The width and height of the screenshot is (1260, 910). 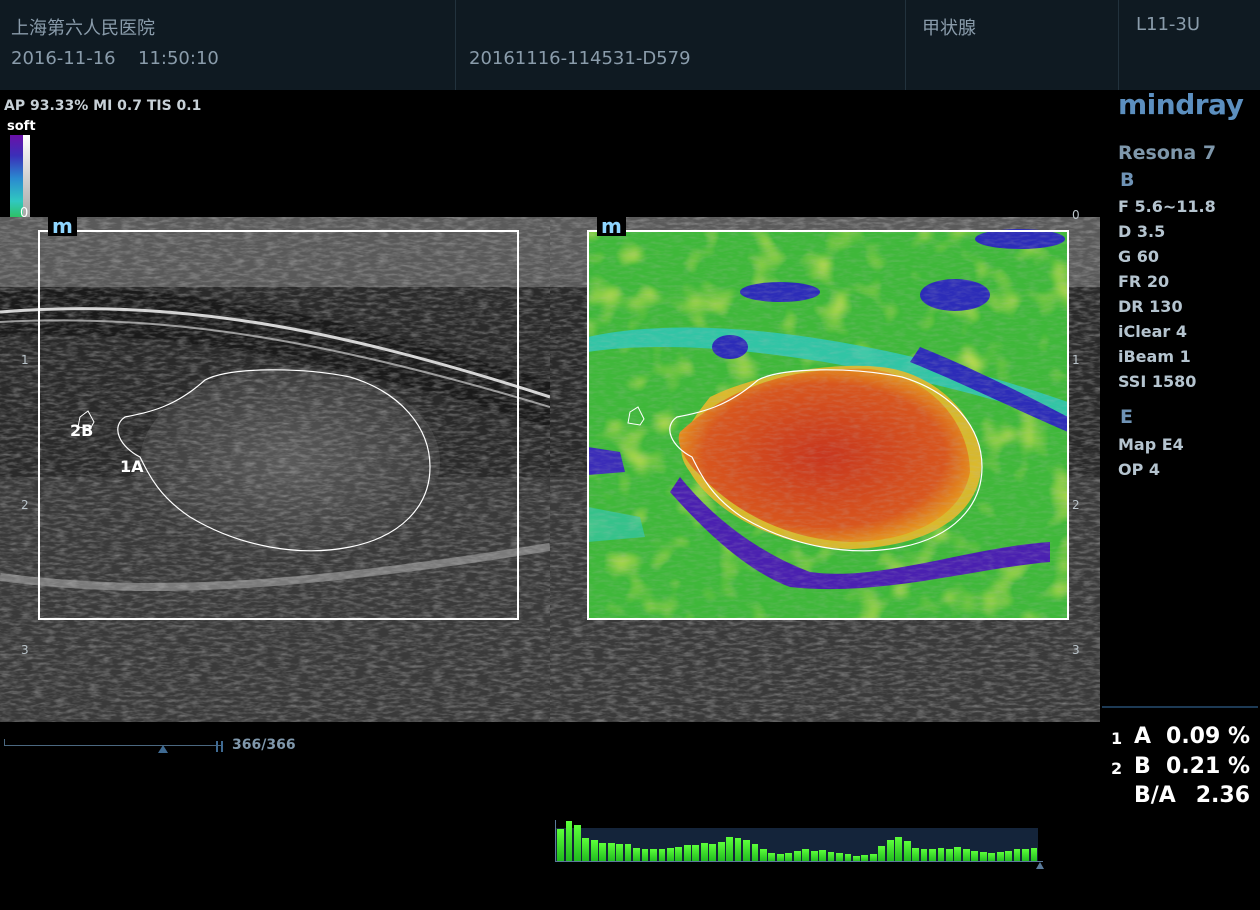 What do you see at coordinates (1154, 356) in the screenshot?
I see `b-param-6: iBeam 1` at bounding box center [1154, 356].